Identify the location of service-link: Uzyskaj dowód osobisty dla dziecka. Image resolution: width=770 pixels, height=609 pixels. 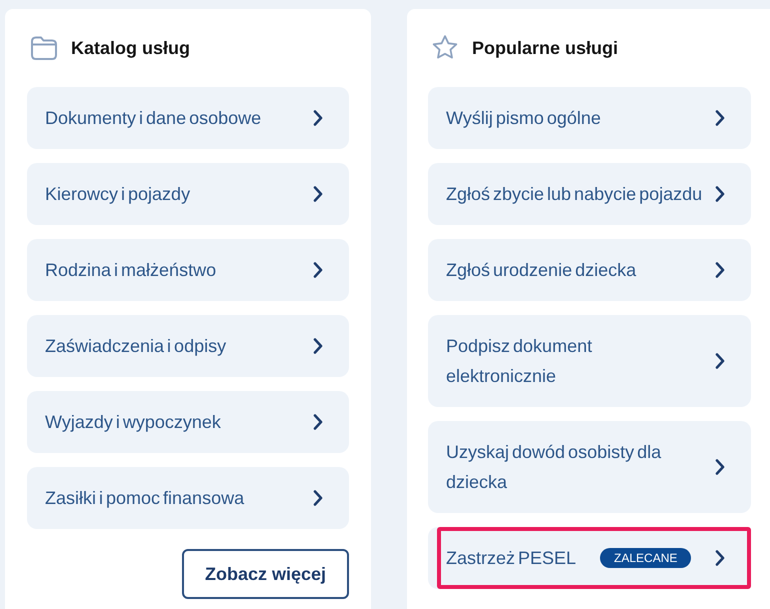
(589, 467).